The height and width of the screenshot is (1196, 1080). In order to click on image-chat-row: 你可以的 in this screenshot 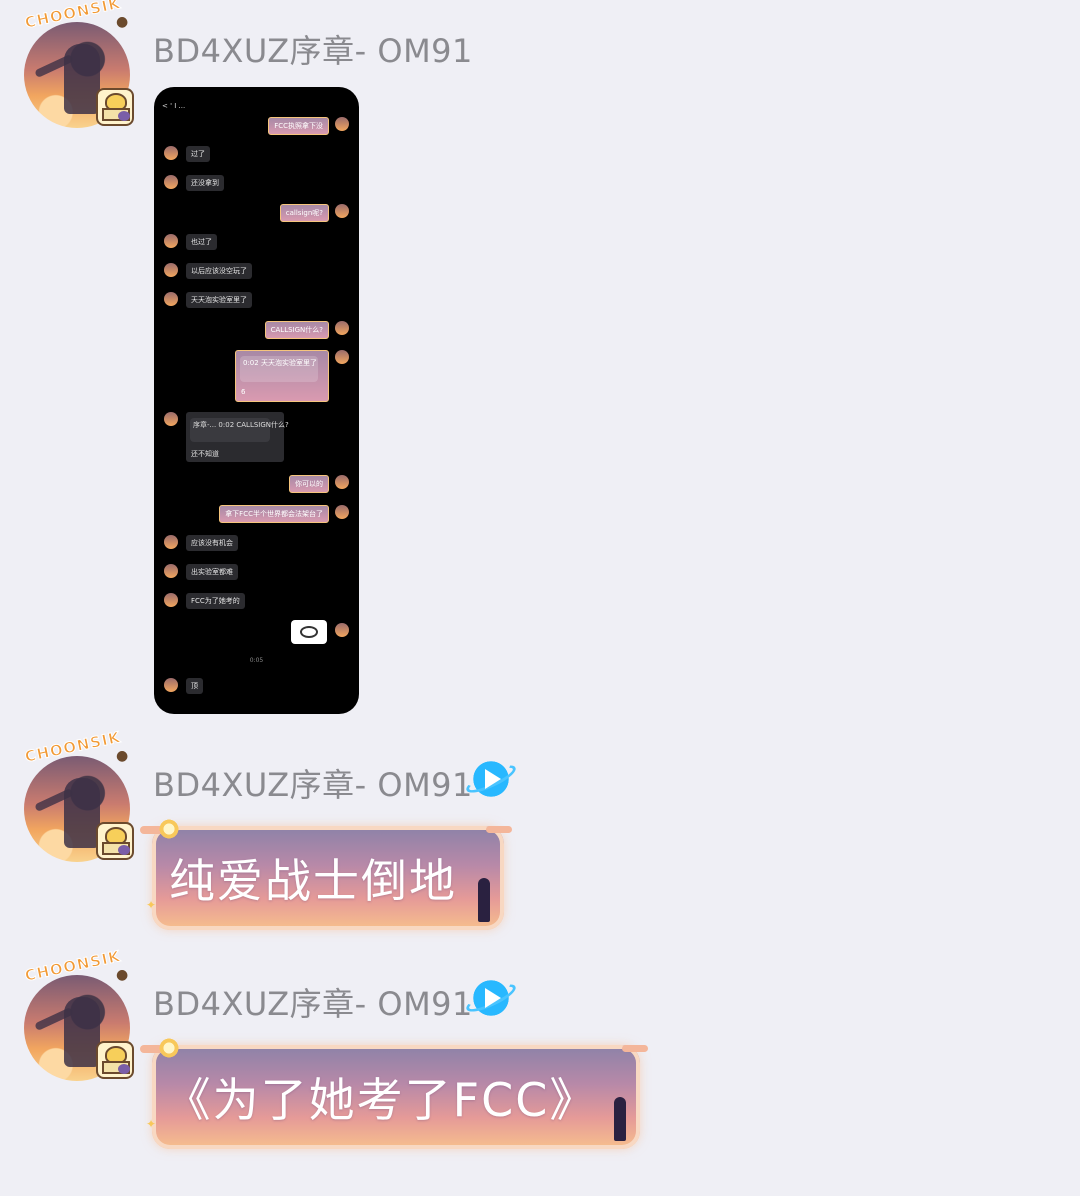, I will do `click(256, 484)`.